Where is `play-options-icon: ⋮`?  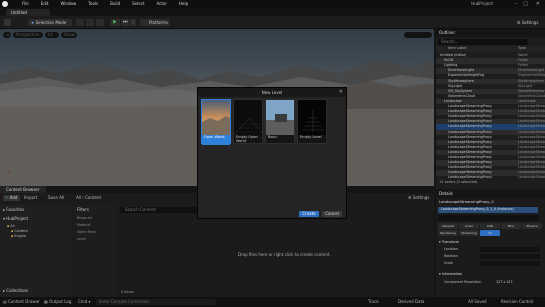
play-options-icon: ⋮ is located at coordinates (133, 22).